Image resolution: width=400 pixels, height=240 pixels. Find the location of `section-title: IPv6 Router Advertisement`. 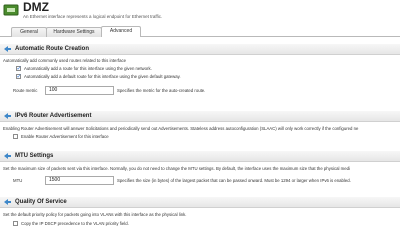

section-title: IPv6 Router Advertisement is located at coordinates (53, 116).